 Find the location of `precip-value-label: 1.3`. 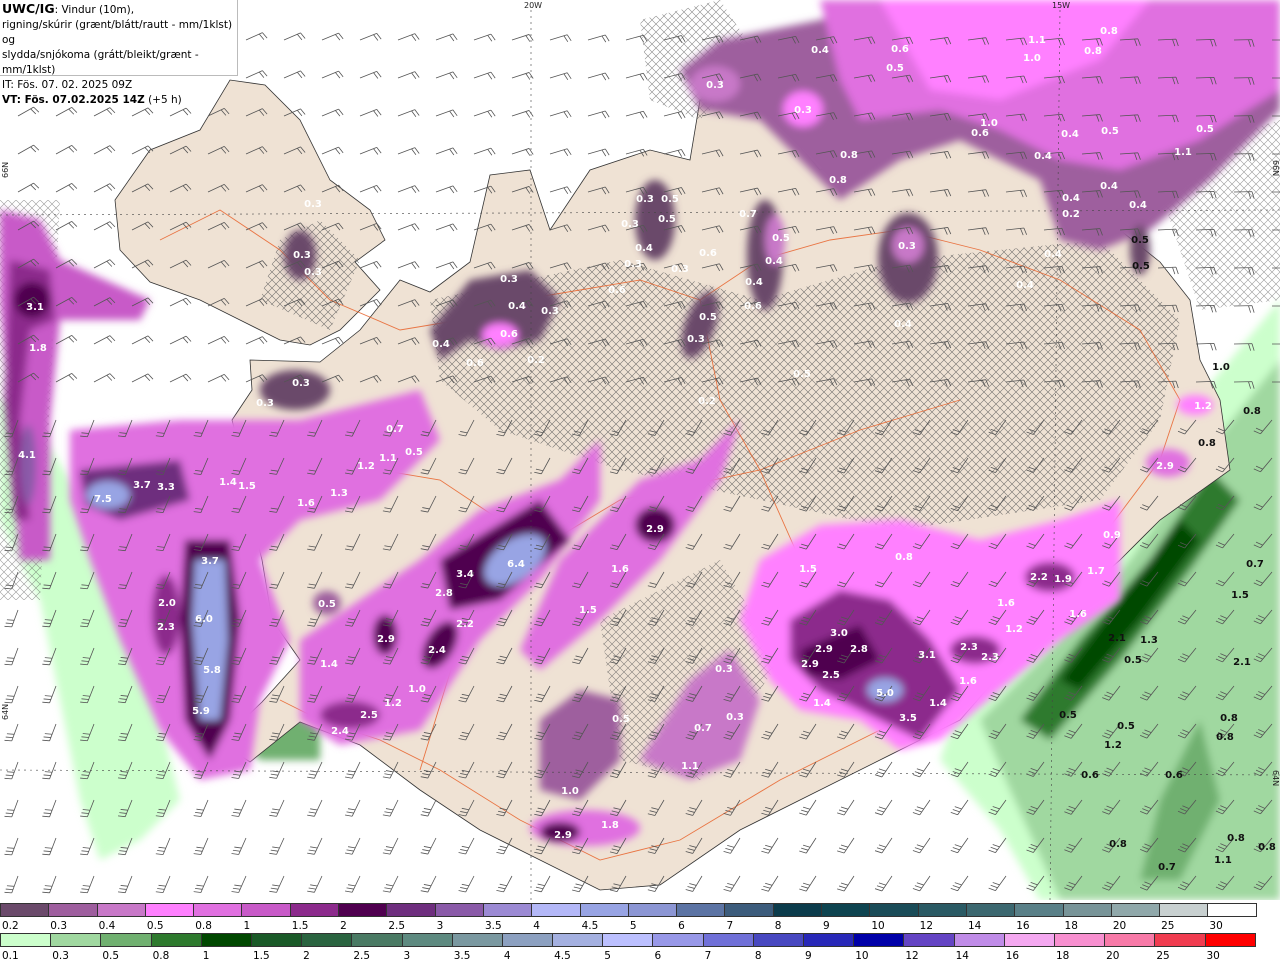

precip-value-label: 1.3 is located at coordinates (1149, 640).